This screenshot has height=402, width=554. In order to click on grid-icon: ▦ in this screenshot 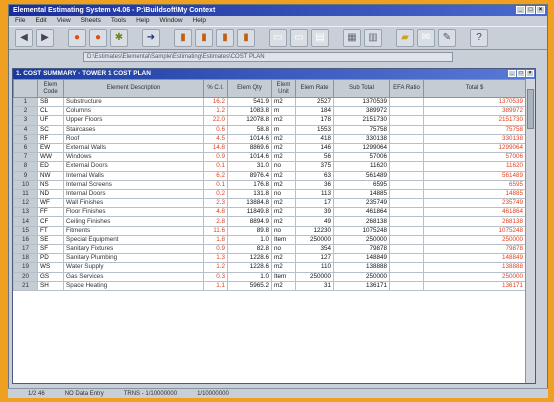, I will do `click(352, 38)`.